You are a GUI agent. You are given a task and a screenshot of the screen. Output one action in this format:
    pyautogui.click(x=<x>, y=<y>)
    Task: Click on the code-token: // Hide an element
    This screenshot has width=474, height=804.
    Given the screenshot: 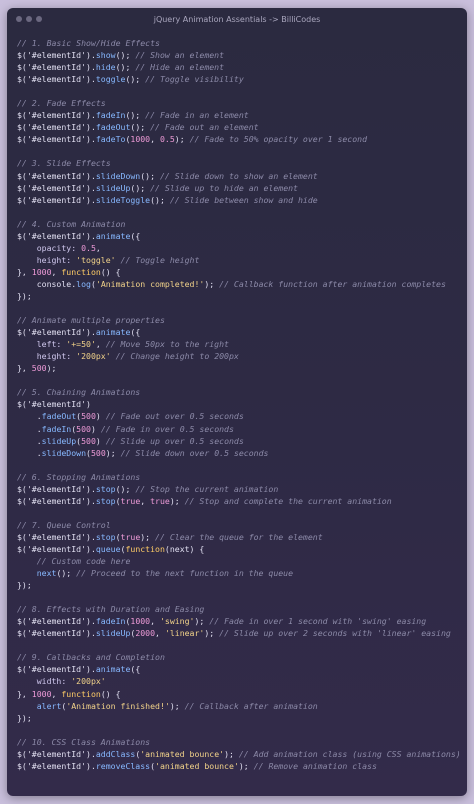 What is the action you would take?
    pyautogui.click(x=180, y=67)
    